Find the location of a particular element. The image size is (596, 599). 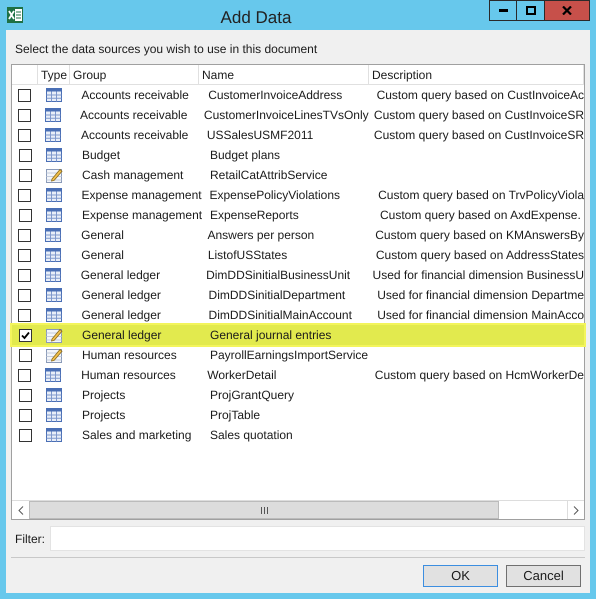

group-cell: Sales and marketing is located at coordinates (137, 435).